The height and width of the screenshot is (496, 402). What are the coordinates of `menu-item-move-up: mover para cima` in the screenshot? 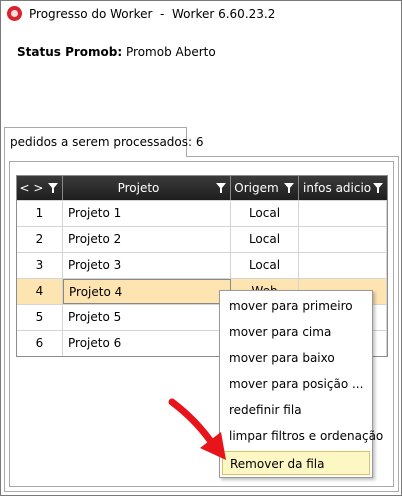 It's located at (296, 332).